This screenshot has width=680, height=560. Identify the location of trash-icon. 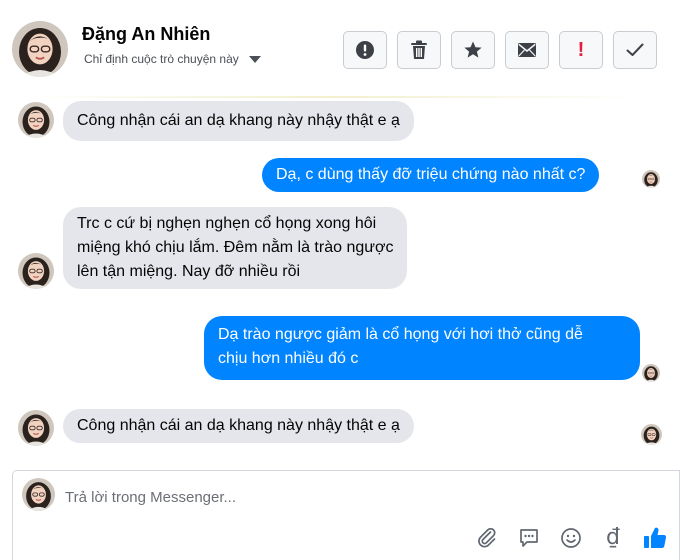
(419, 50).